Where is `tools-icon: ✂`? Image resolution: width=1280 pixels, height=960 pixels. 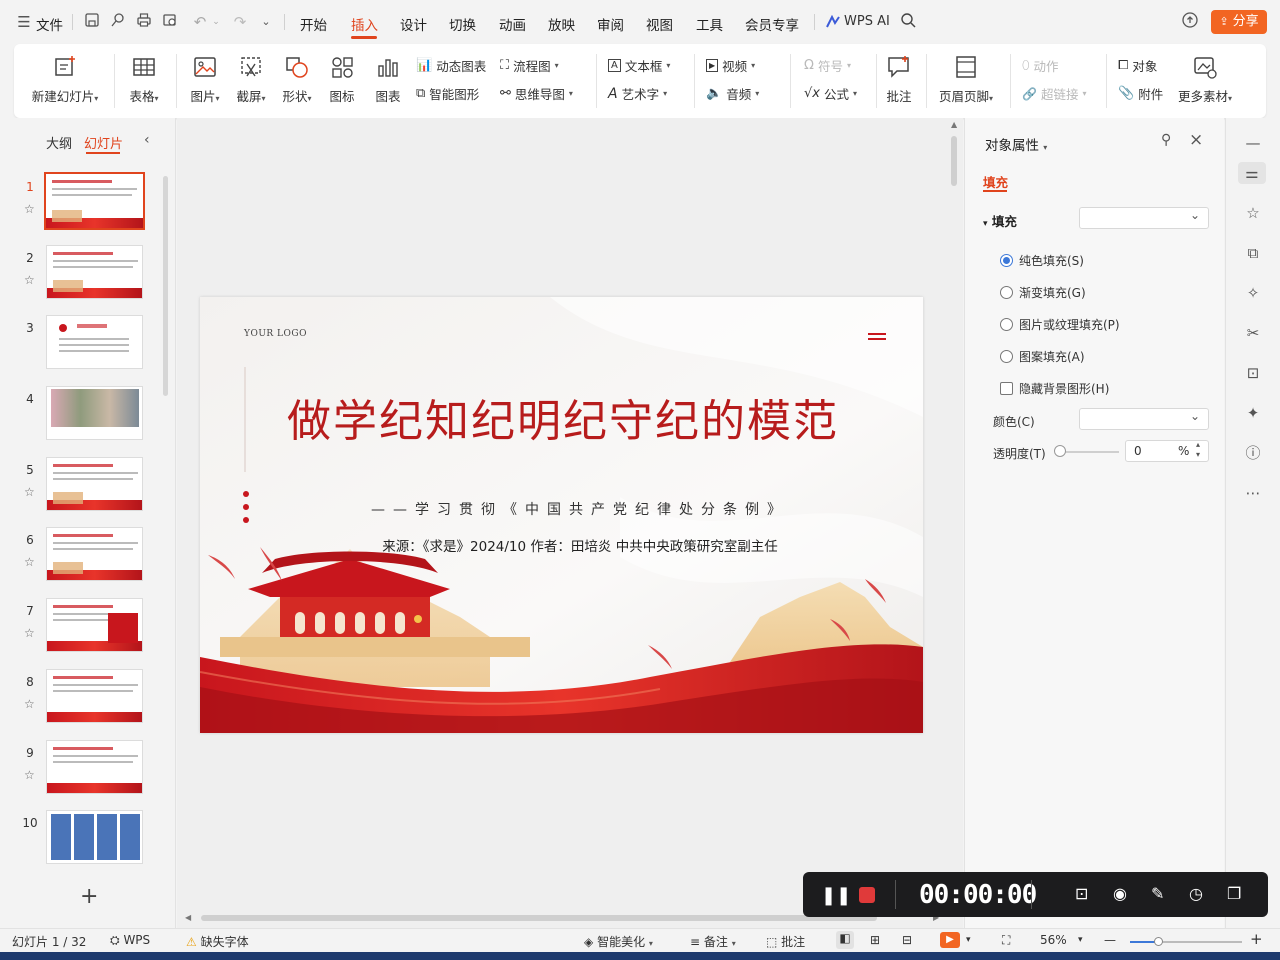 tools-icon: ✂ is located at coordinates (1253, 333).